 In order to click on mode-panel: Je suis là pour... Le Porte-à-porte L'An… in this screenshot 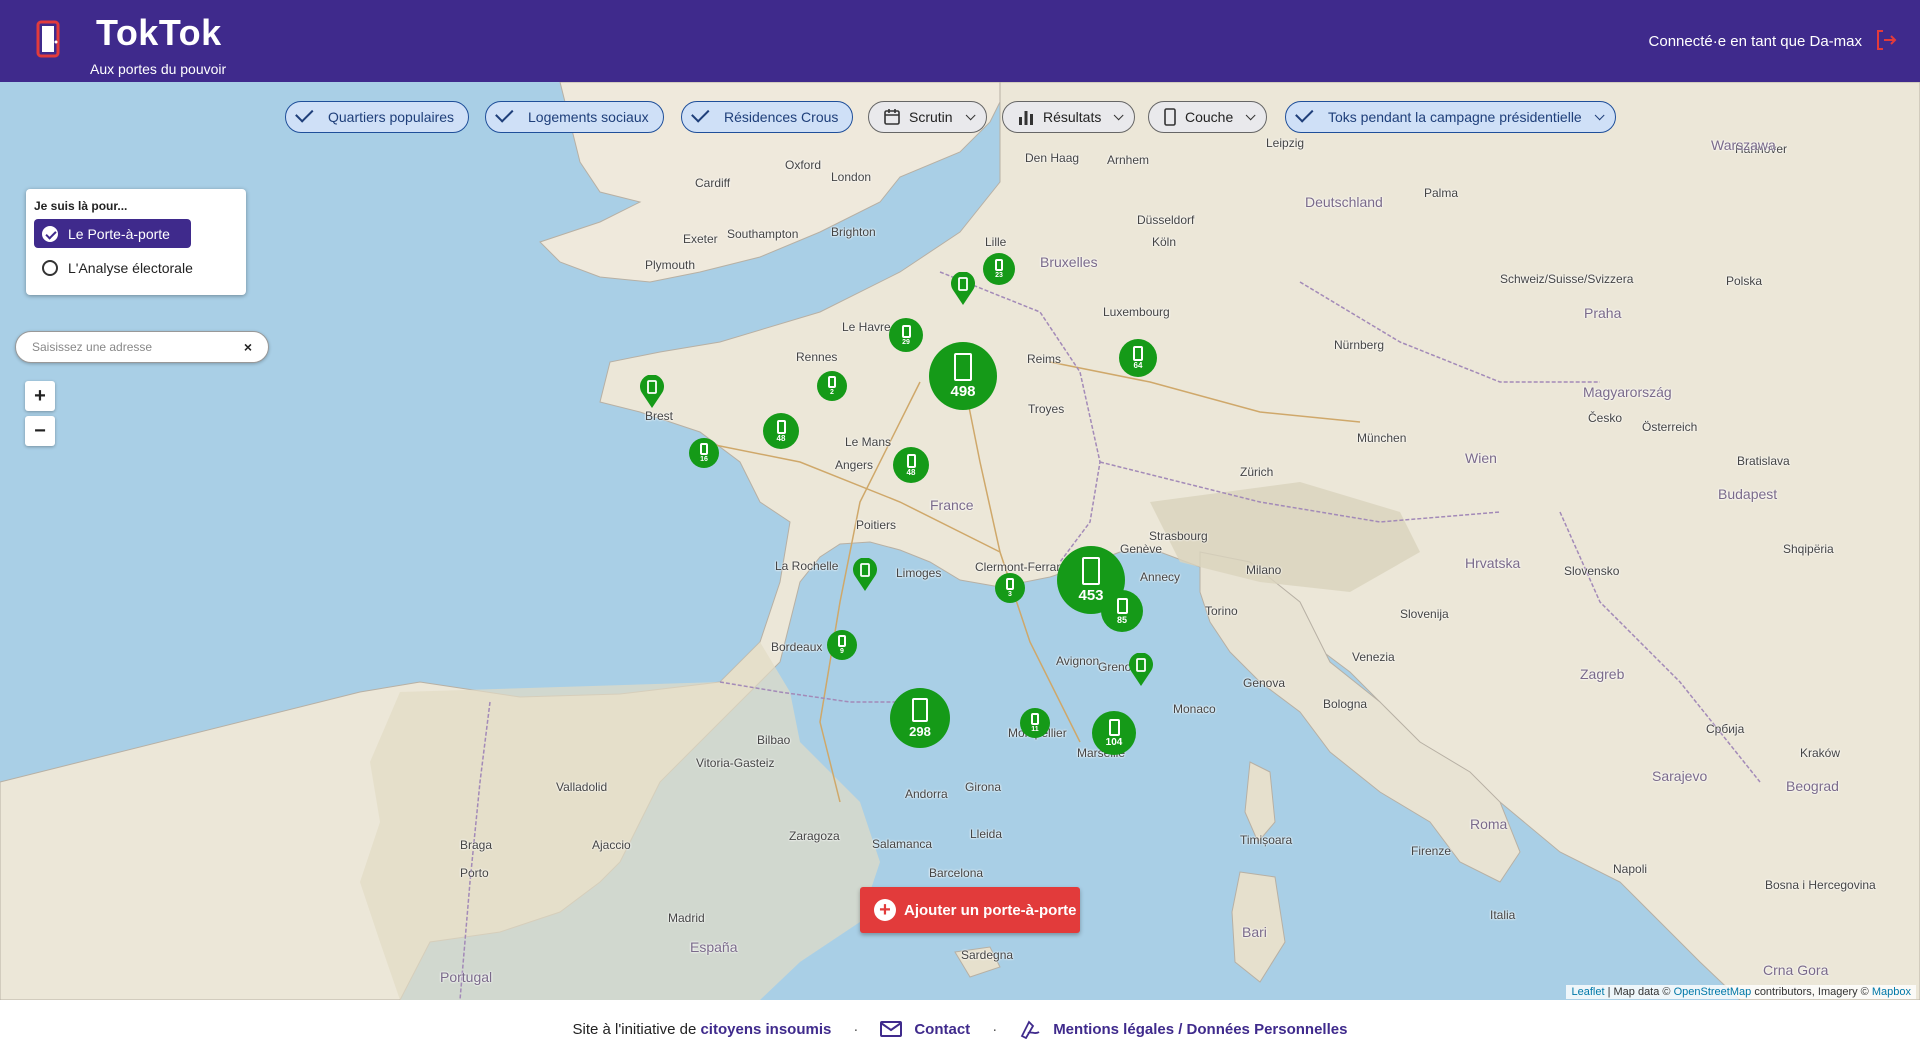, I will do `click(136, 242)`.